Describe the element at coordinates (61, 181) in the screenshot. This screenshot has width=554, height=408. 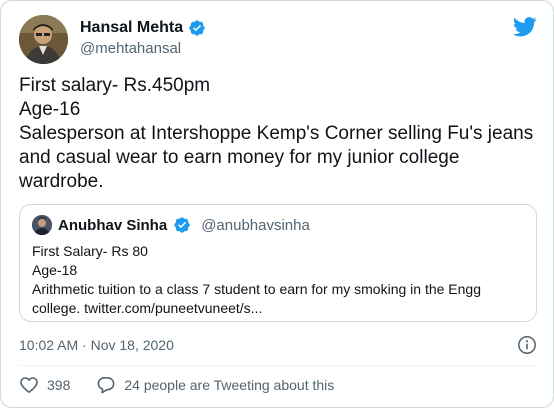
I see `tweet-line: wardrobe.` at that location.